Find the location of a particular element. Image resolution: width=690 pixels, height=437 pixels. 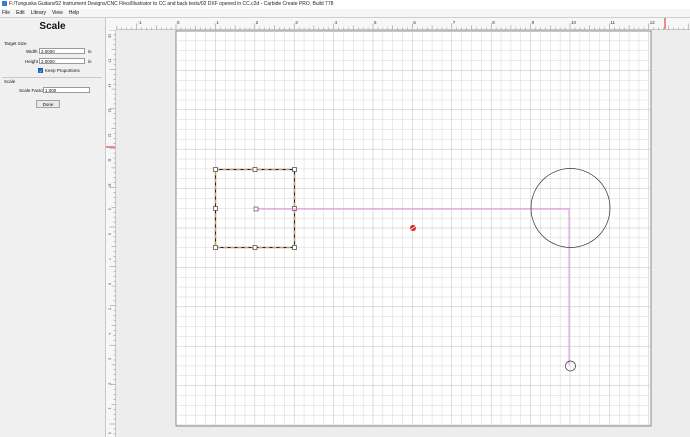

ruler-corner is located at coordinates (111, 24).